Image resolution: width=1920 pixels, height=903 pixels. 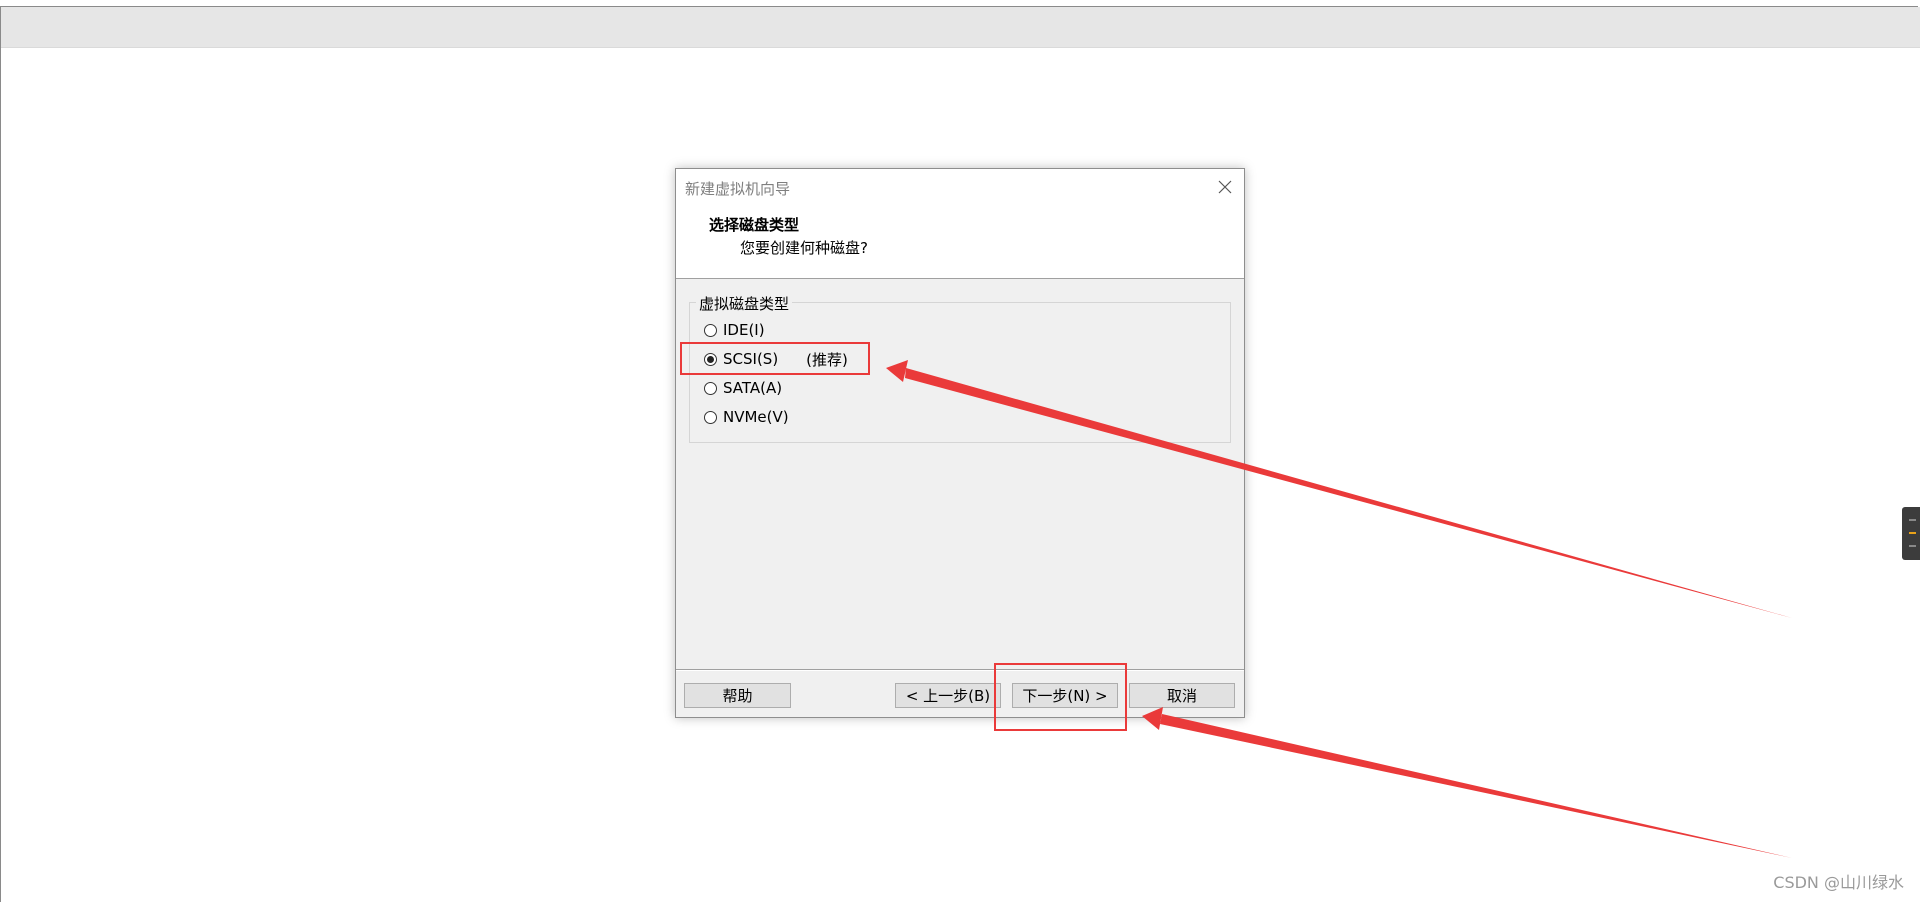 What do you see at coordinates (1065, 695) in the screenshot?
I see `next-button: 下一步(N) >` at bounding box center [1065, 695].